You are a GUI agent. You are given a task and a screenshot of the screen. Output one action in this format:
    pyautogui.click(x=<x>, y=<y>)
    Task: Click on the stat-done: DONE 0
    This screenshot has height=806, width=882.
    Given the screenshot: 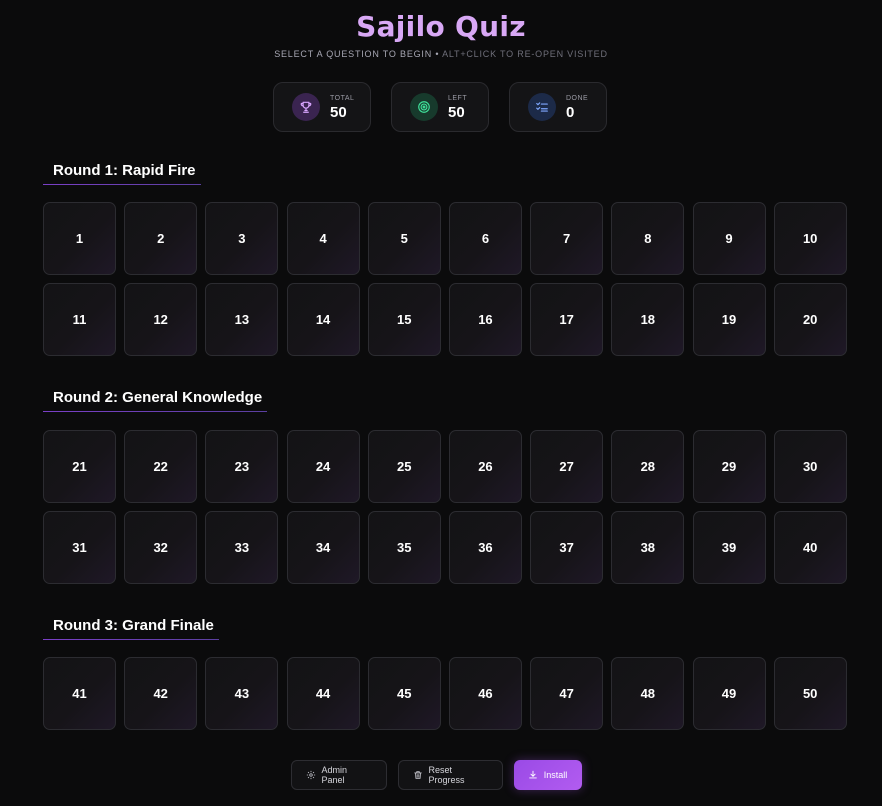 What is the action you would take?
    pyautogui.click(x=558, y=107)
    